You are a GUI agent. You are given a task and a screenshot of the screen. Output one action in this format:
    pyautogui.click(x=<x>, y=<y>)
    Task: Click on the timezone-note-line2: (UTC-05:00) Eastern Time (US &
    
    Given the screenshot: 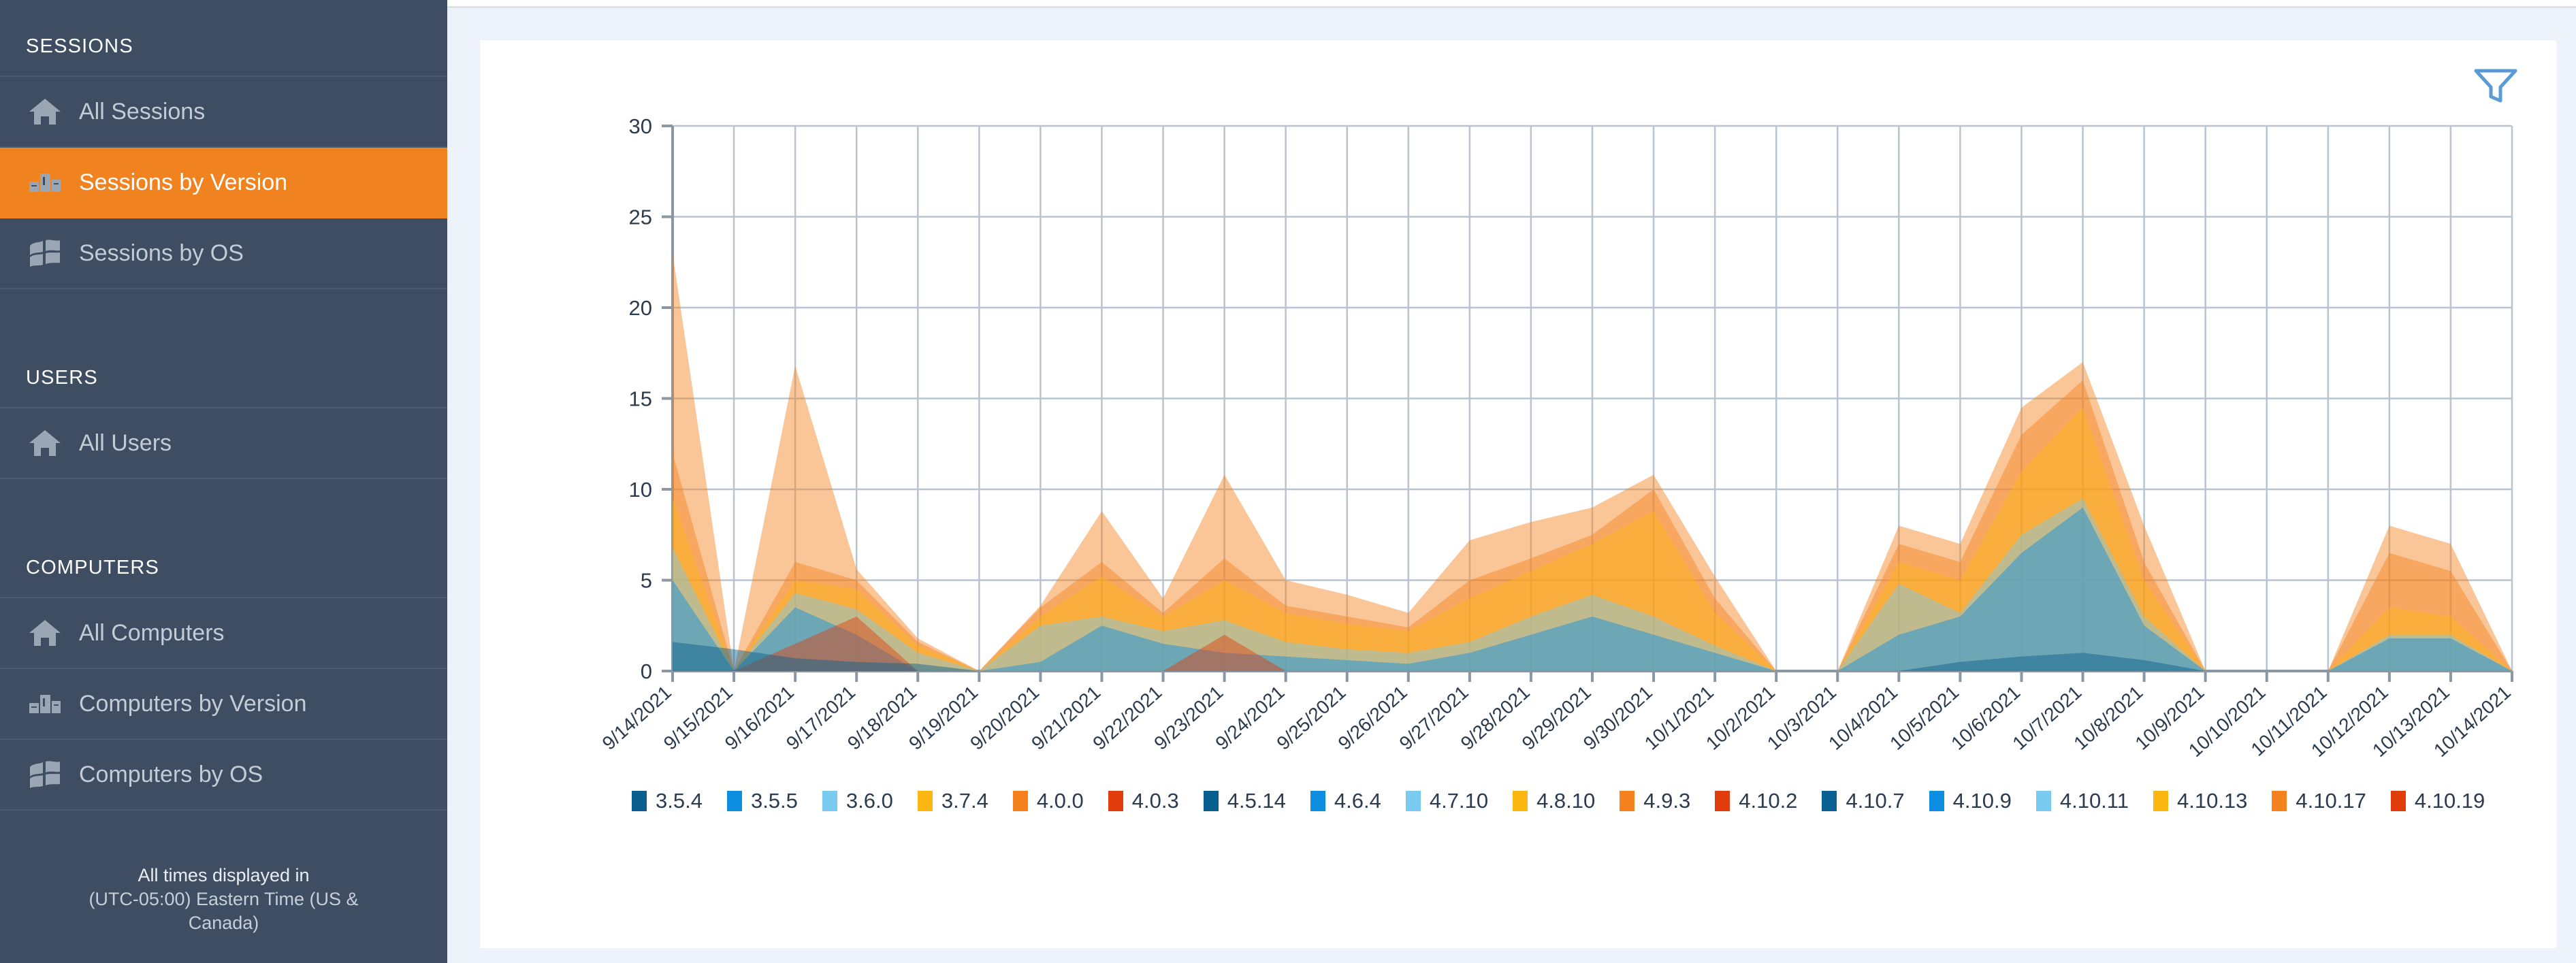 What is the action you would take?
    pyautogui.click(x=224, y=900)
    